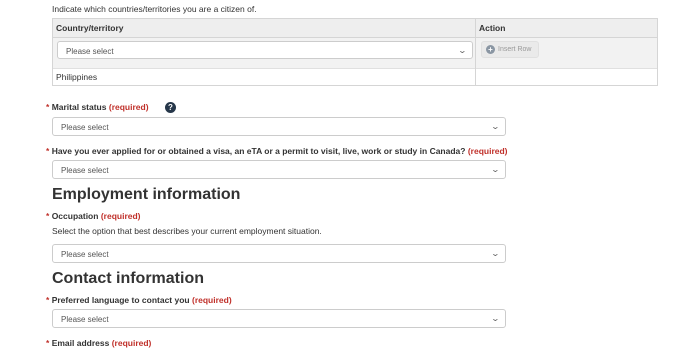  I want to click on preferred-language-text: Preferred language to contact you, so click(120, 300).